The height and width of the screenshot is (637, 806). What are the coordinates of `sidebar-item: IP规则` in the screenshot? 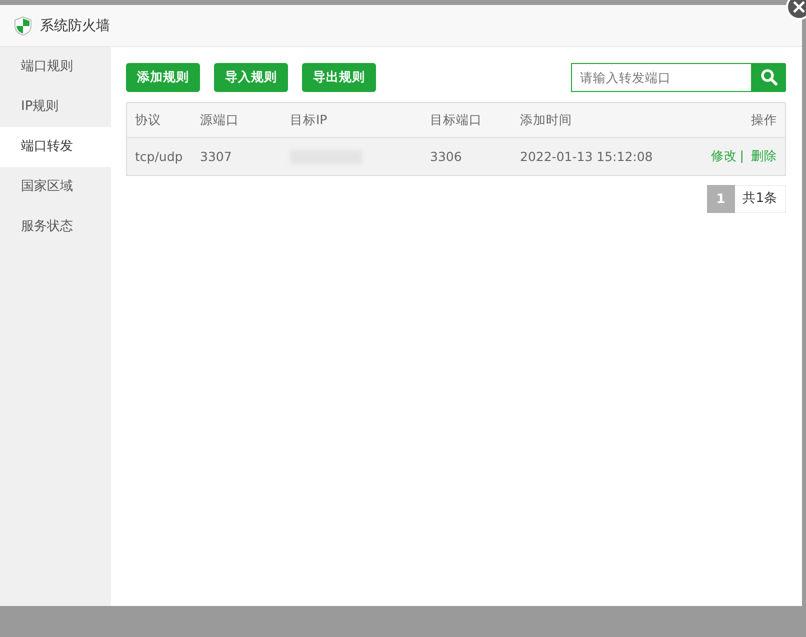 It's located at (55, 107).